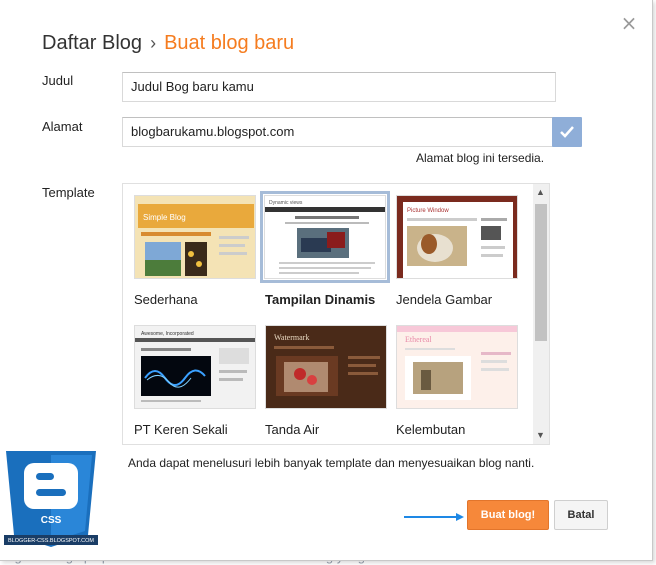 The height and width of the screenshot is (565, 656). I want to click on page-title: Buat blog baru, so click(229, 43).